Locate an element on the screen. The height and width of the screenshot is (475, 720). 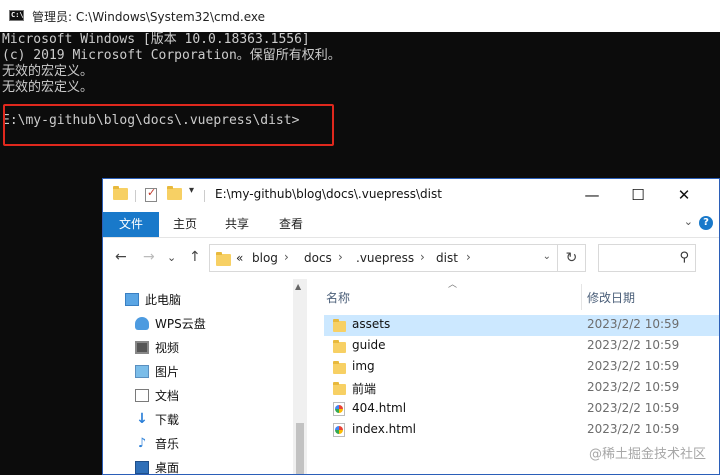
file-row-guide: guide 2023/2/2 10:59 is located at coordinates (521, 346).